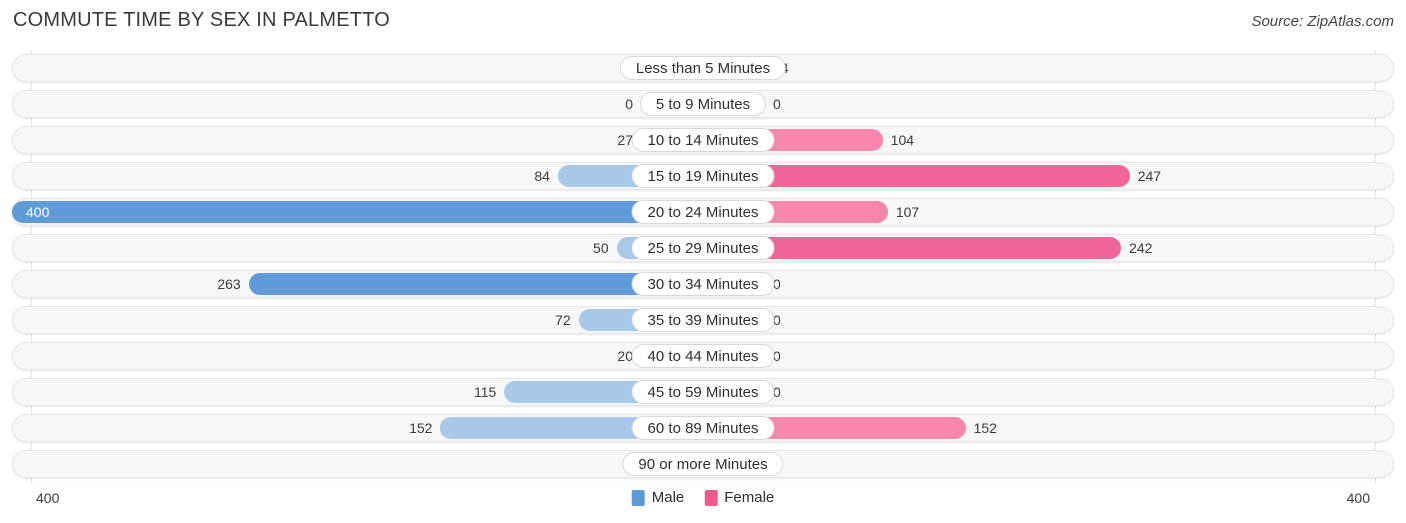 The image size is (1406, 523). What do you see at coordinates (202, 20) in the screenshot?
I see `page-title: COMMUTE TIME BY SEX IN PALMETTO` at bounding box center [202, 20].